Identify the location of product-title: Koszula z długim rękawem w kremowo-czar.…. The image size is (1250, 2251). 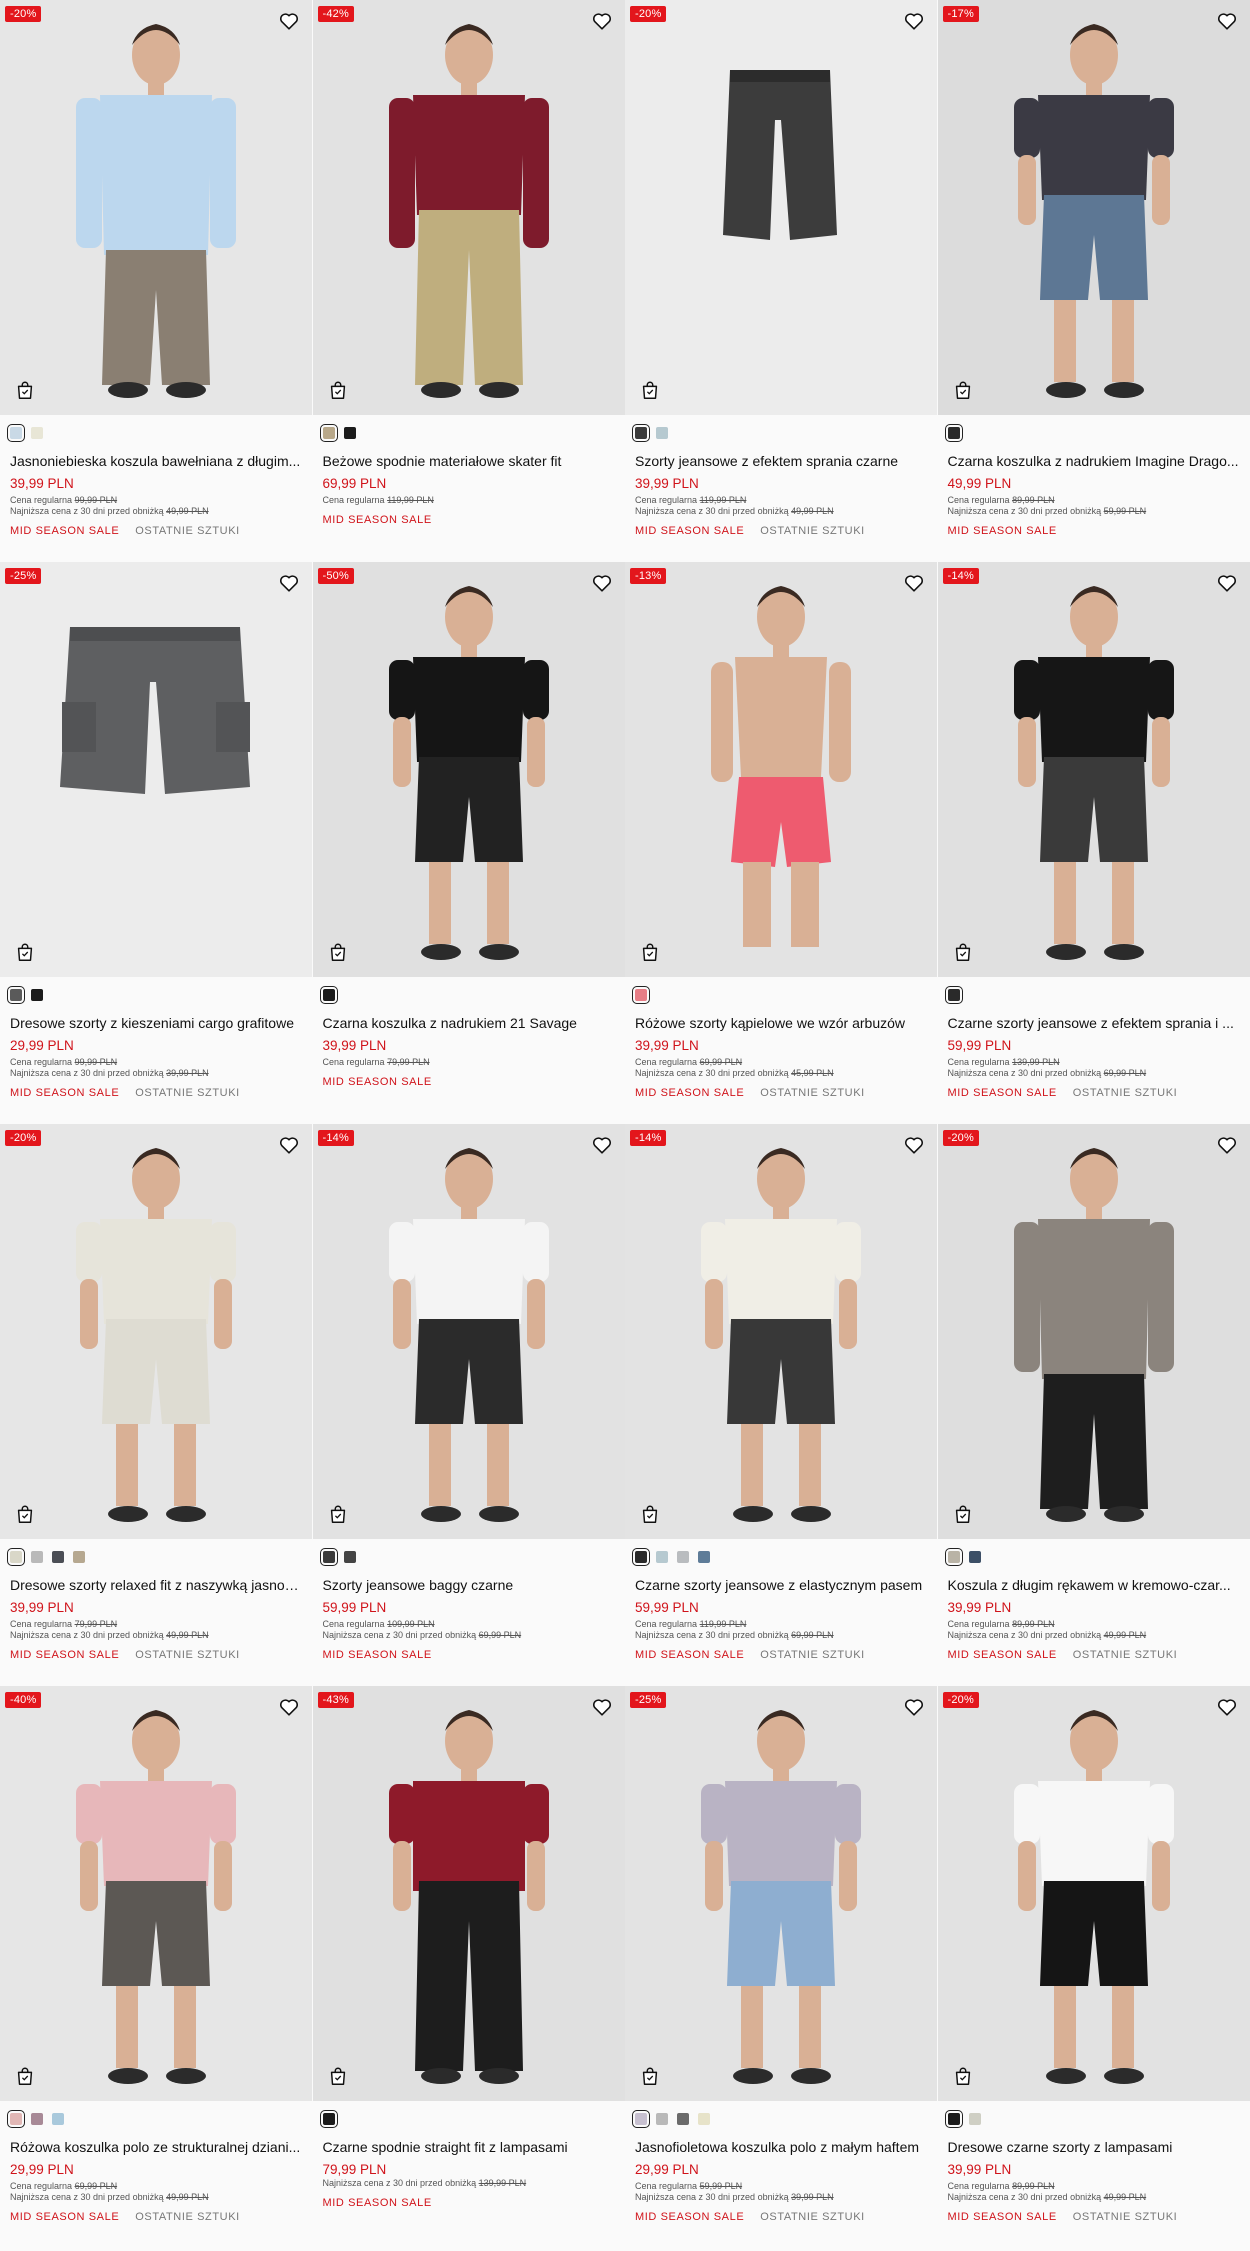
(1094, 1585).